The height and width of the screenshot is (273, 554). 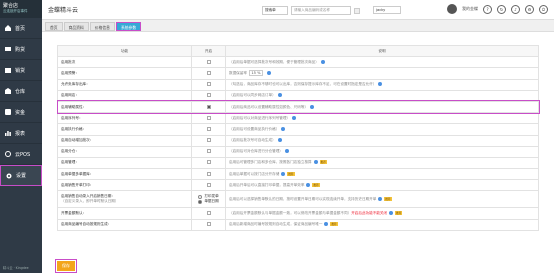 What do you see at coordinates (382, 51) in the screenshot?
I see `header-desc: 说明` at bounding box center [382, 51].